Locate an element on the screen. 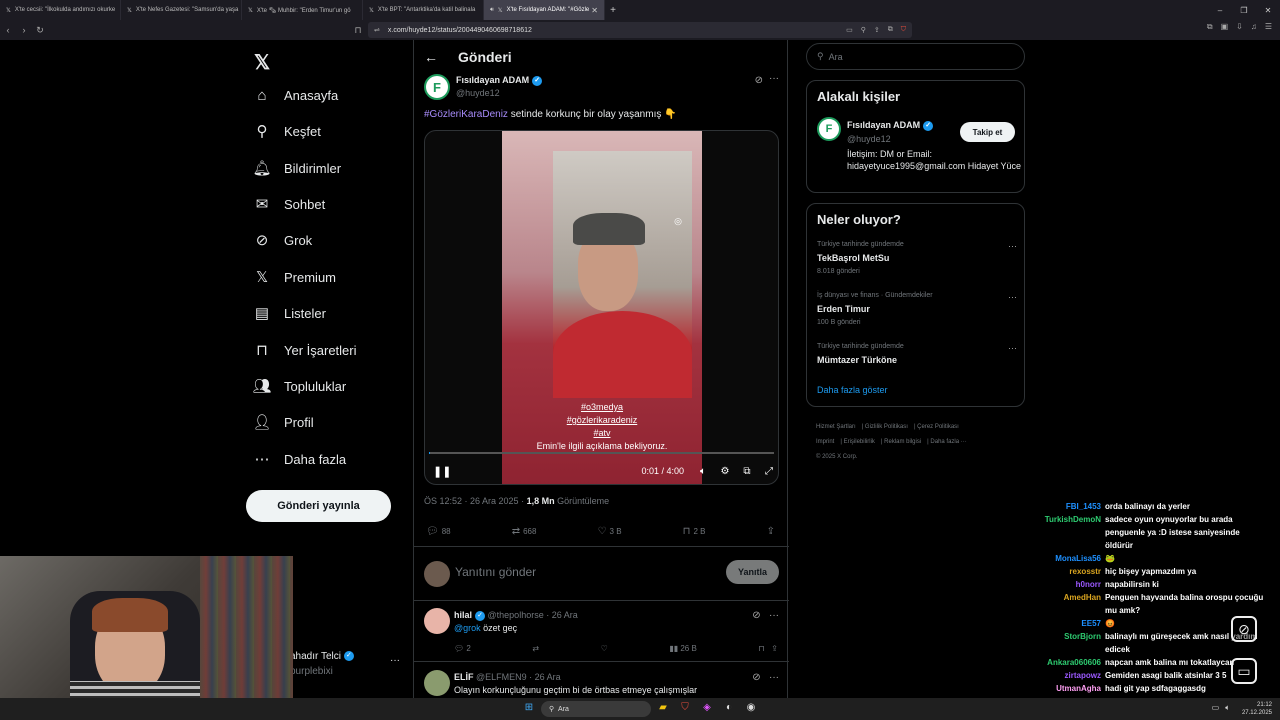  repost-button: ⇄ 668 is located at coordinates (524, 531).